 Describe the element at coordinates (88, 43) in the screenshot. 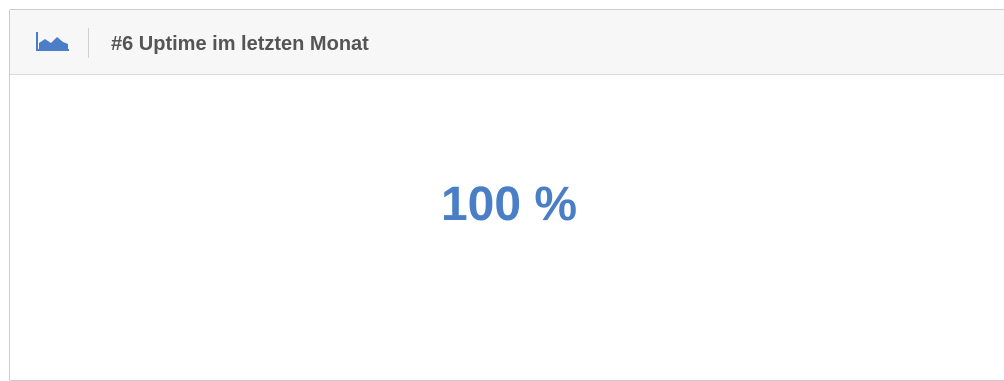

I see `header-divider` at that location.